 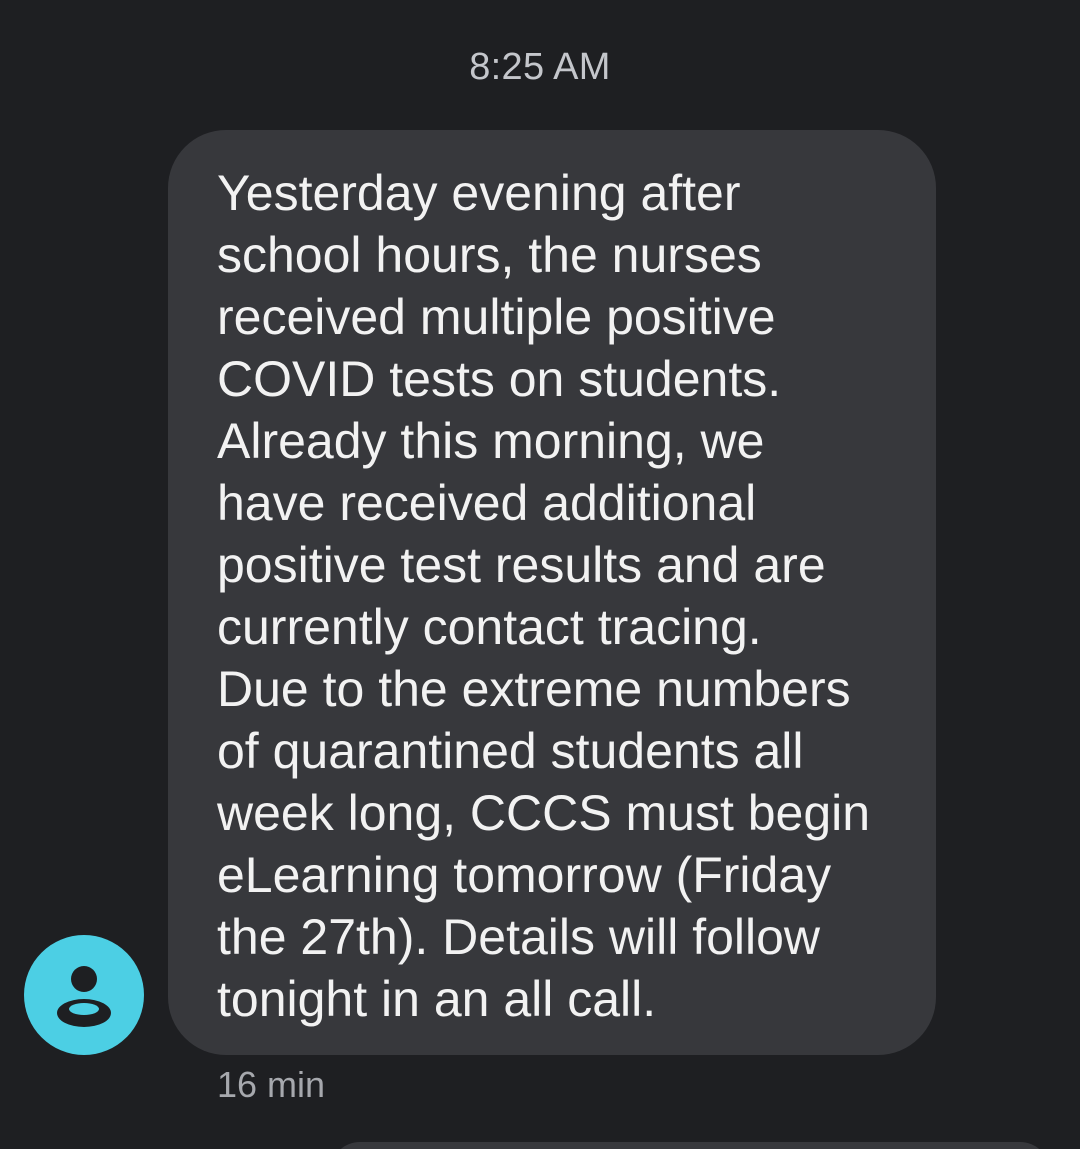 I want to click on message-line: received multiple positive, so click(x=496, y=317).